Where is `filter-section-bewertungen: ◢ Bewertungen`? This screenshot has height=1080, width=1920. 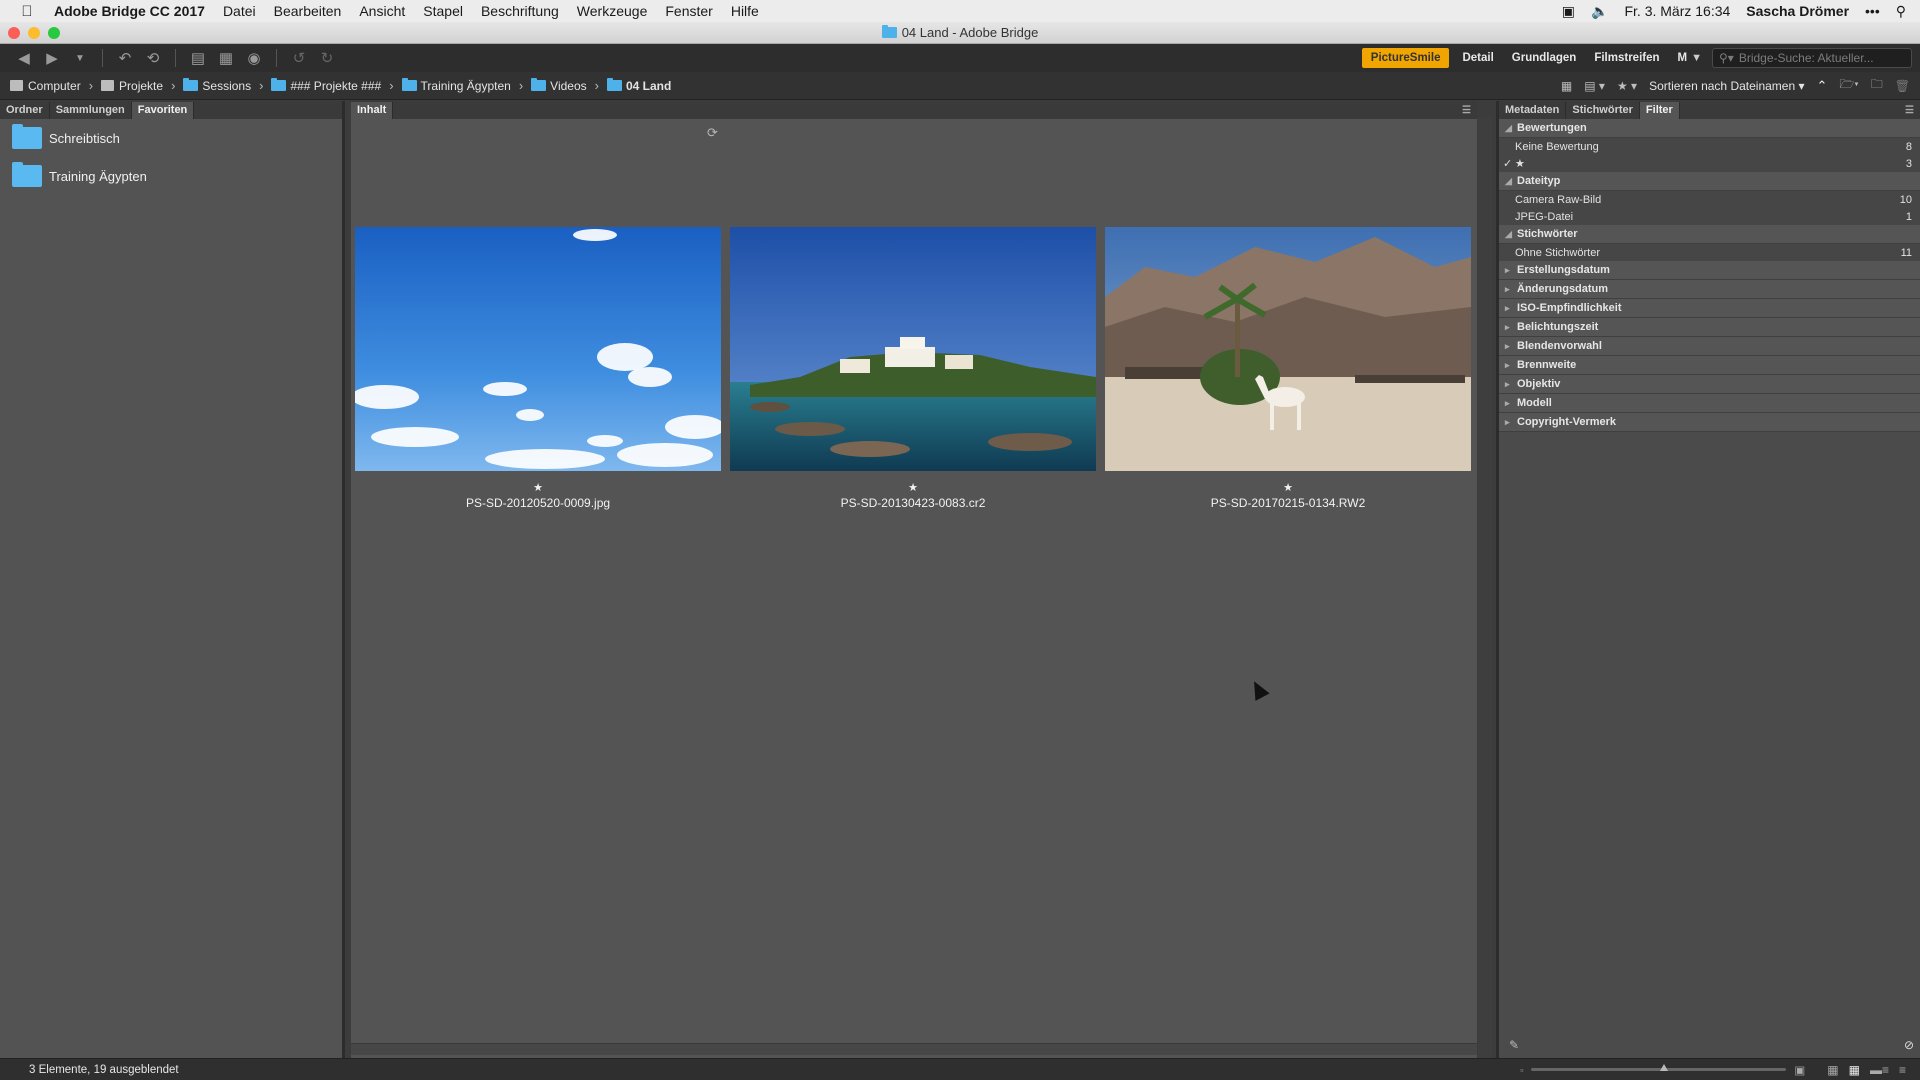
filter-section-bewertungen: ◢ Bewertungen is located at coordinates (1709, 128).